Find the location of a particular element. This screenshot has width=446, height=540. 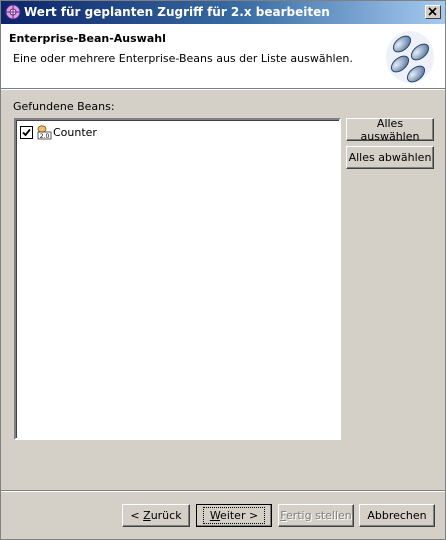

page-title: Enterprise-Bean-Auswahl is located at coordinates (87, 38).